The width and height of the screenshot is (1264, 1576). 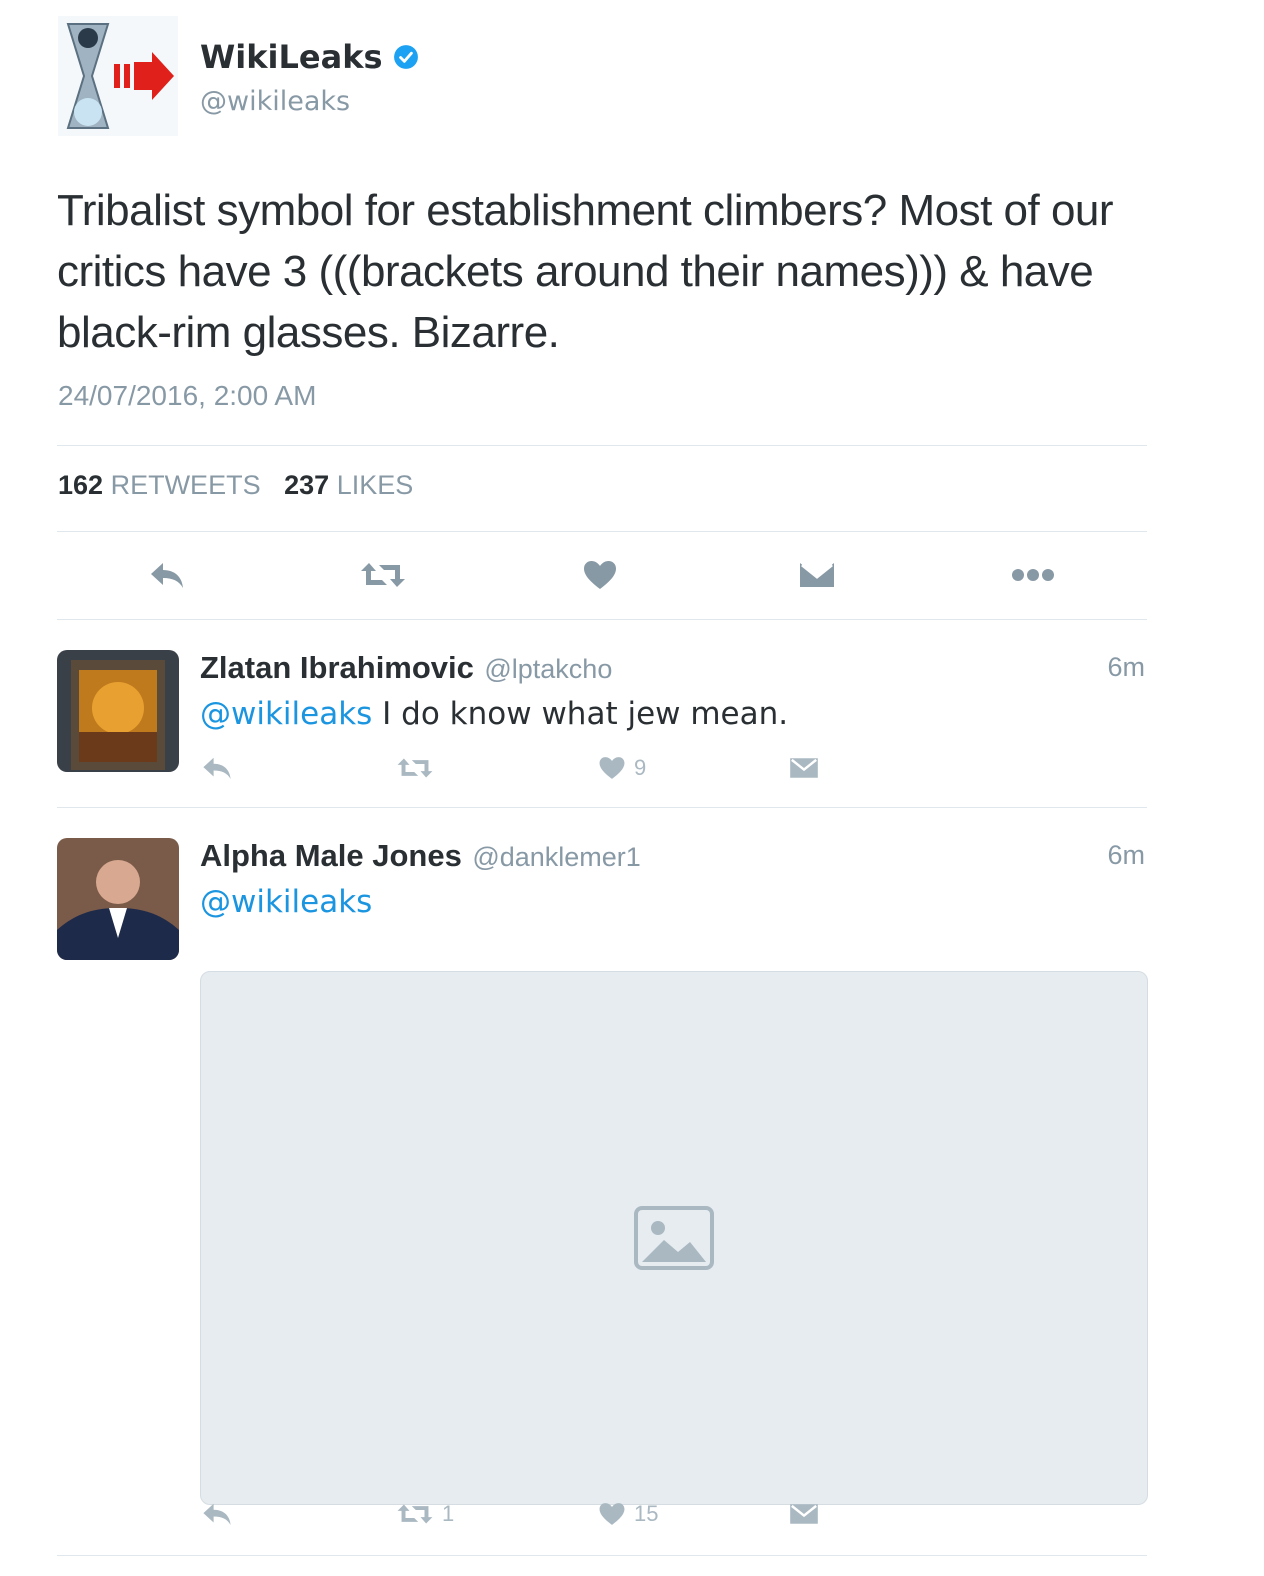 What do you see at coordinates (291, 57) in the screenshot?
I see `author-name: WikiLeaks` at bounding box center [291, 57].